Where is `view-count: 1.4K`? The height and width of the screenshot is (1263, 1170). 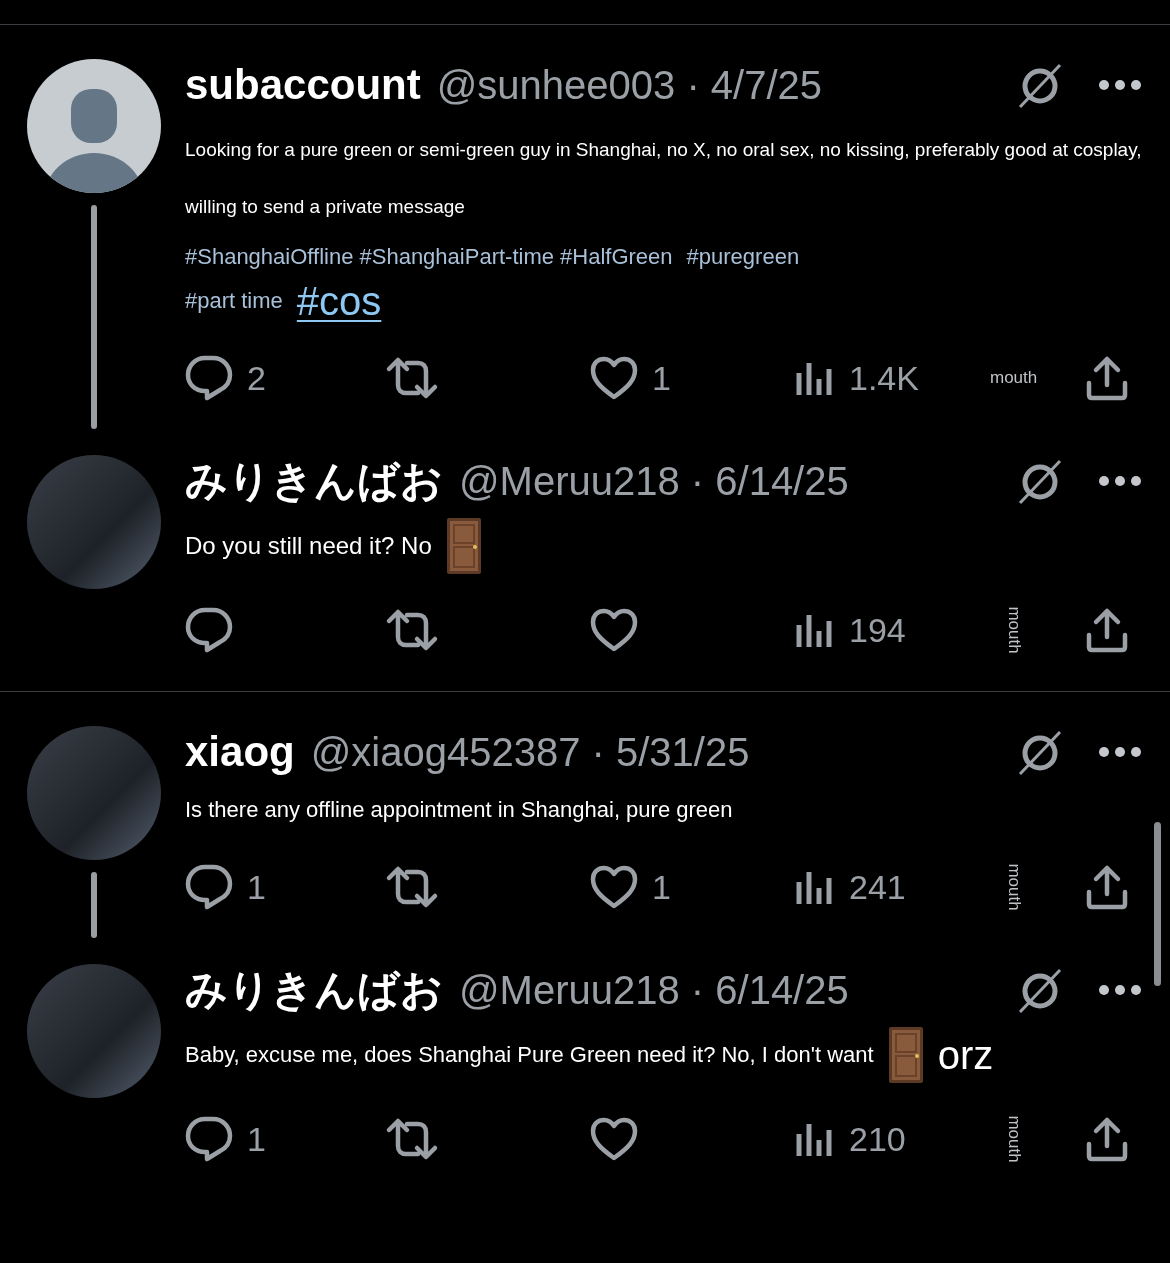 view-count: 1.4K is located at coordinates (884, 378).